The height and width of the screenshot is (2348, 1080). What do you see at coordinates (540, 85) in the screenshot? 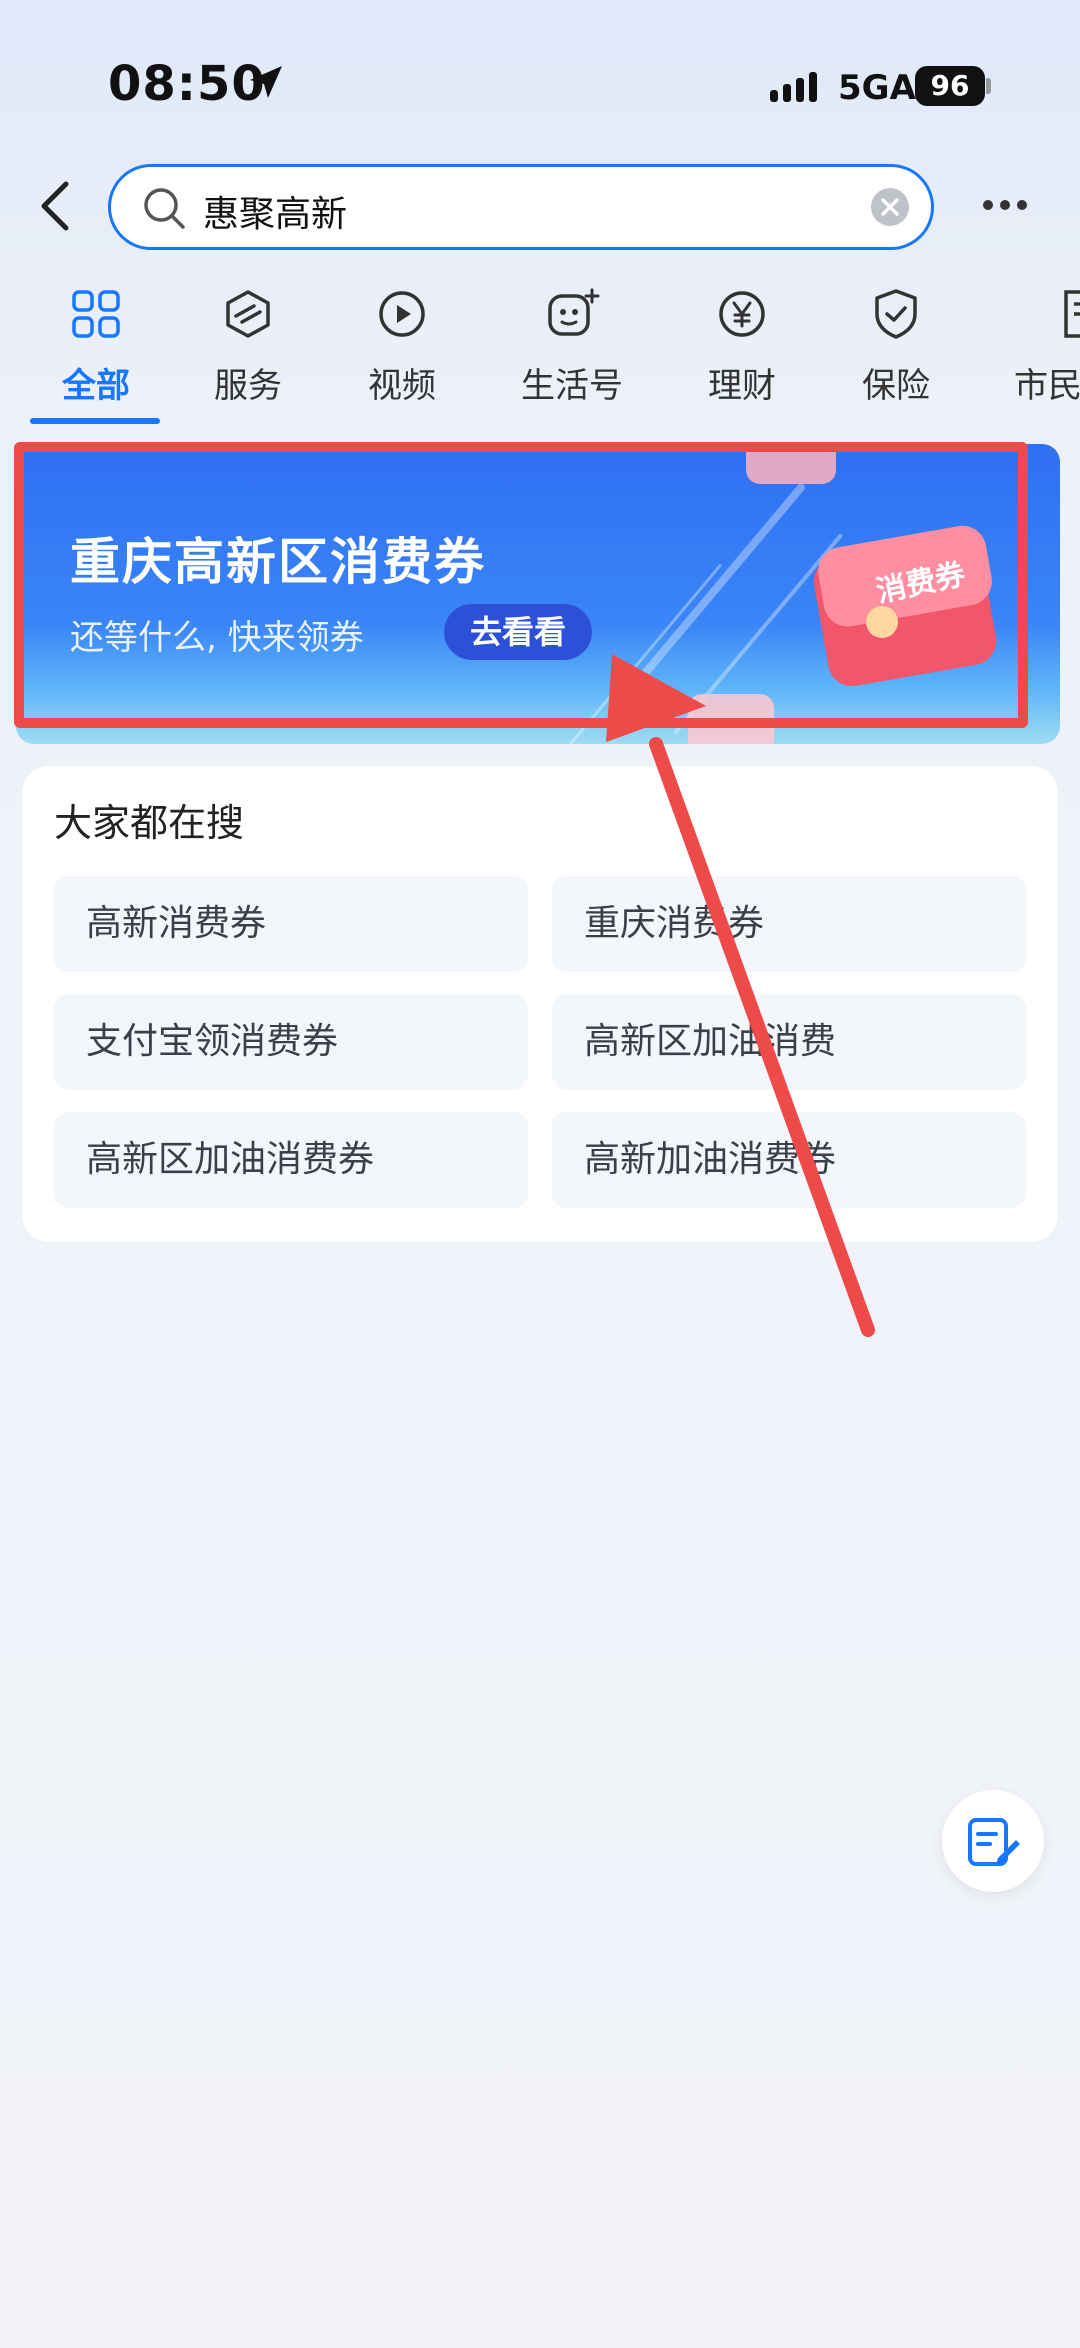
I see `status-bar: 08:50 5GA 96` at bounding box center [540, 85].